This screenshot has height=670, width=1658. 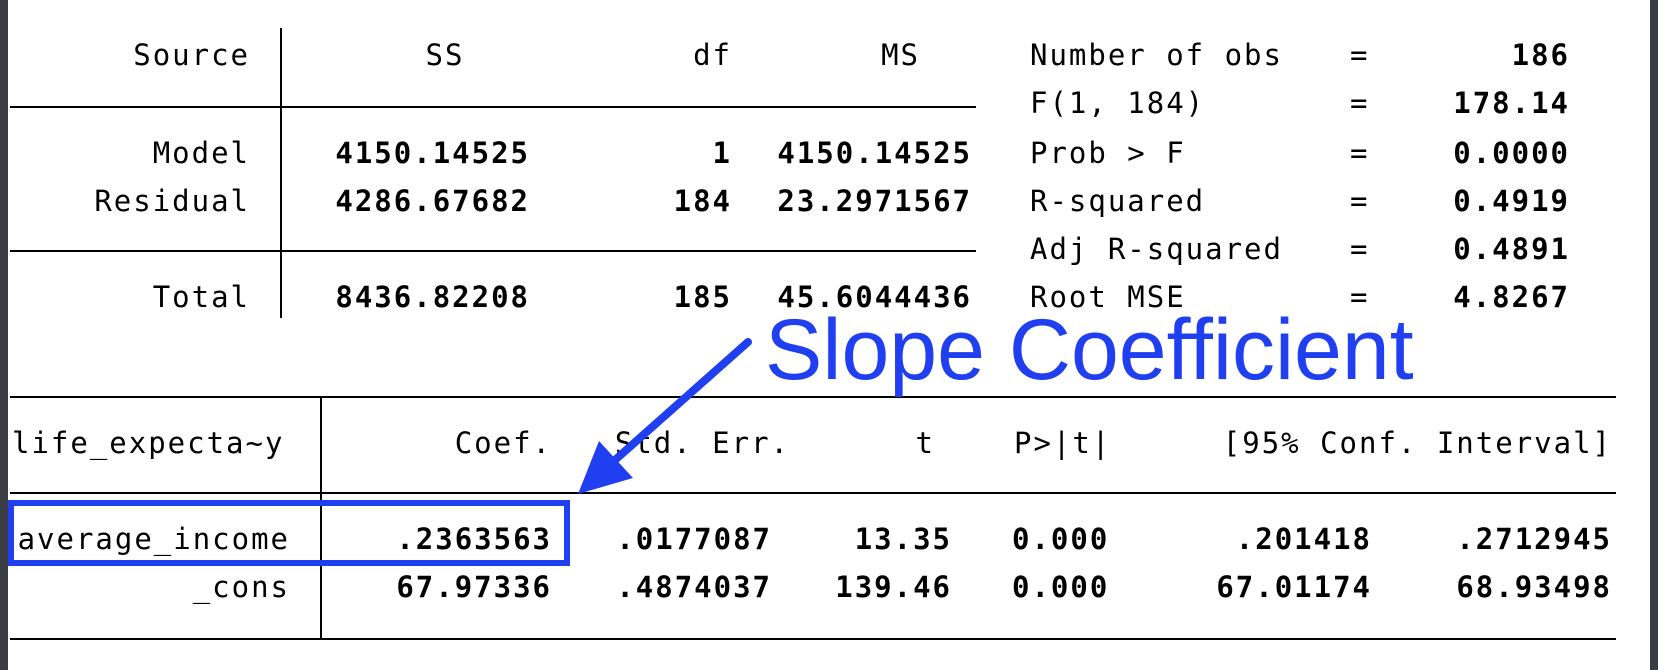 I want to click on annotation-label: Slope Coefficient, so click(x=1089, y=350).